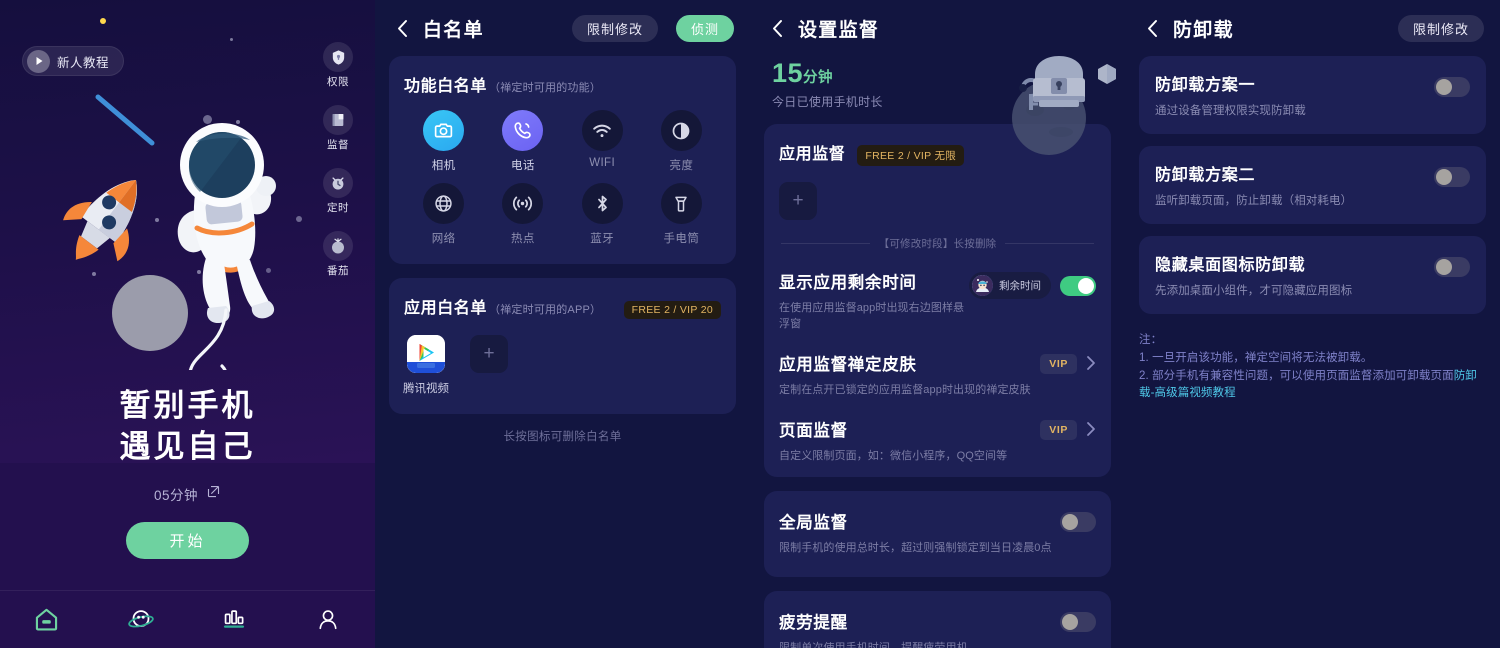 This screenshot has height=648, width=1500. Describe the element at coordinates (328, 620) in the screenshot. I see `tab-profile` at that location.